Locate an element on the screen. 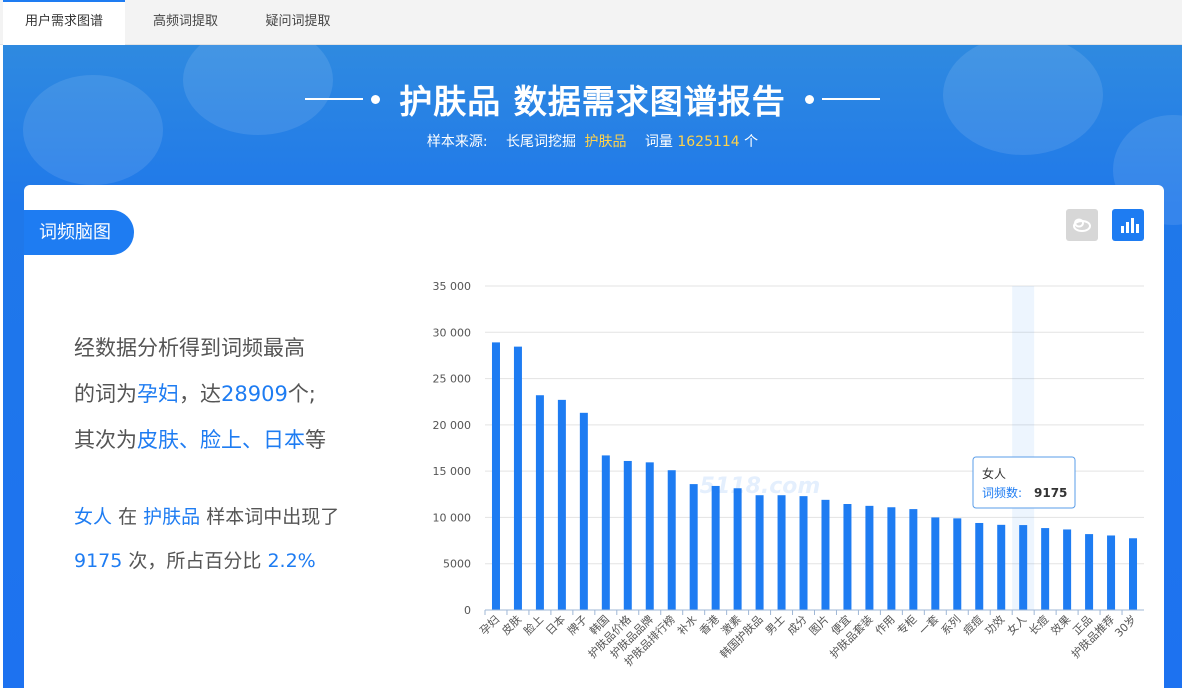 Image resolution: width=1182 pixels, height=688 pixels. x-tick-label: 男士 is located at coordinates (775, 625).